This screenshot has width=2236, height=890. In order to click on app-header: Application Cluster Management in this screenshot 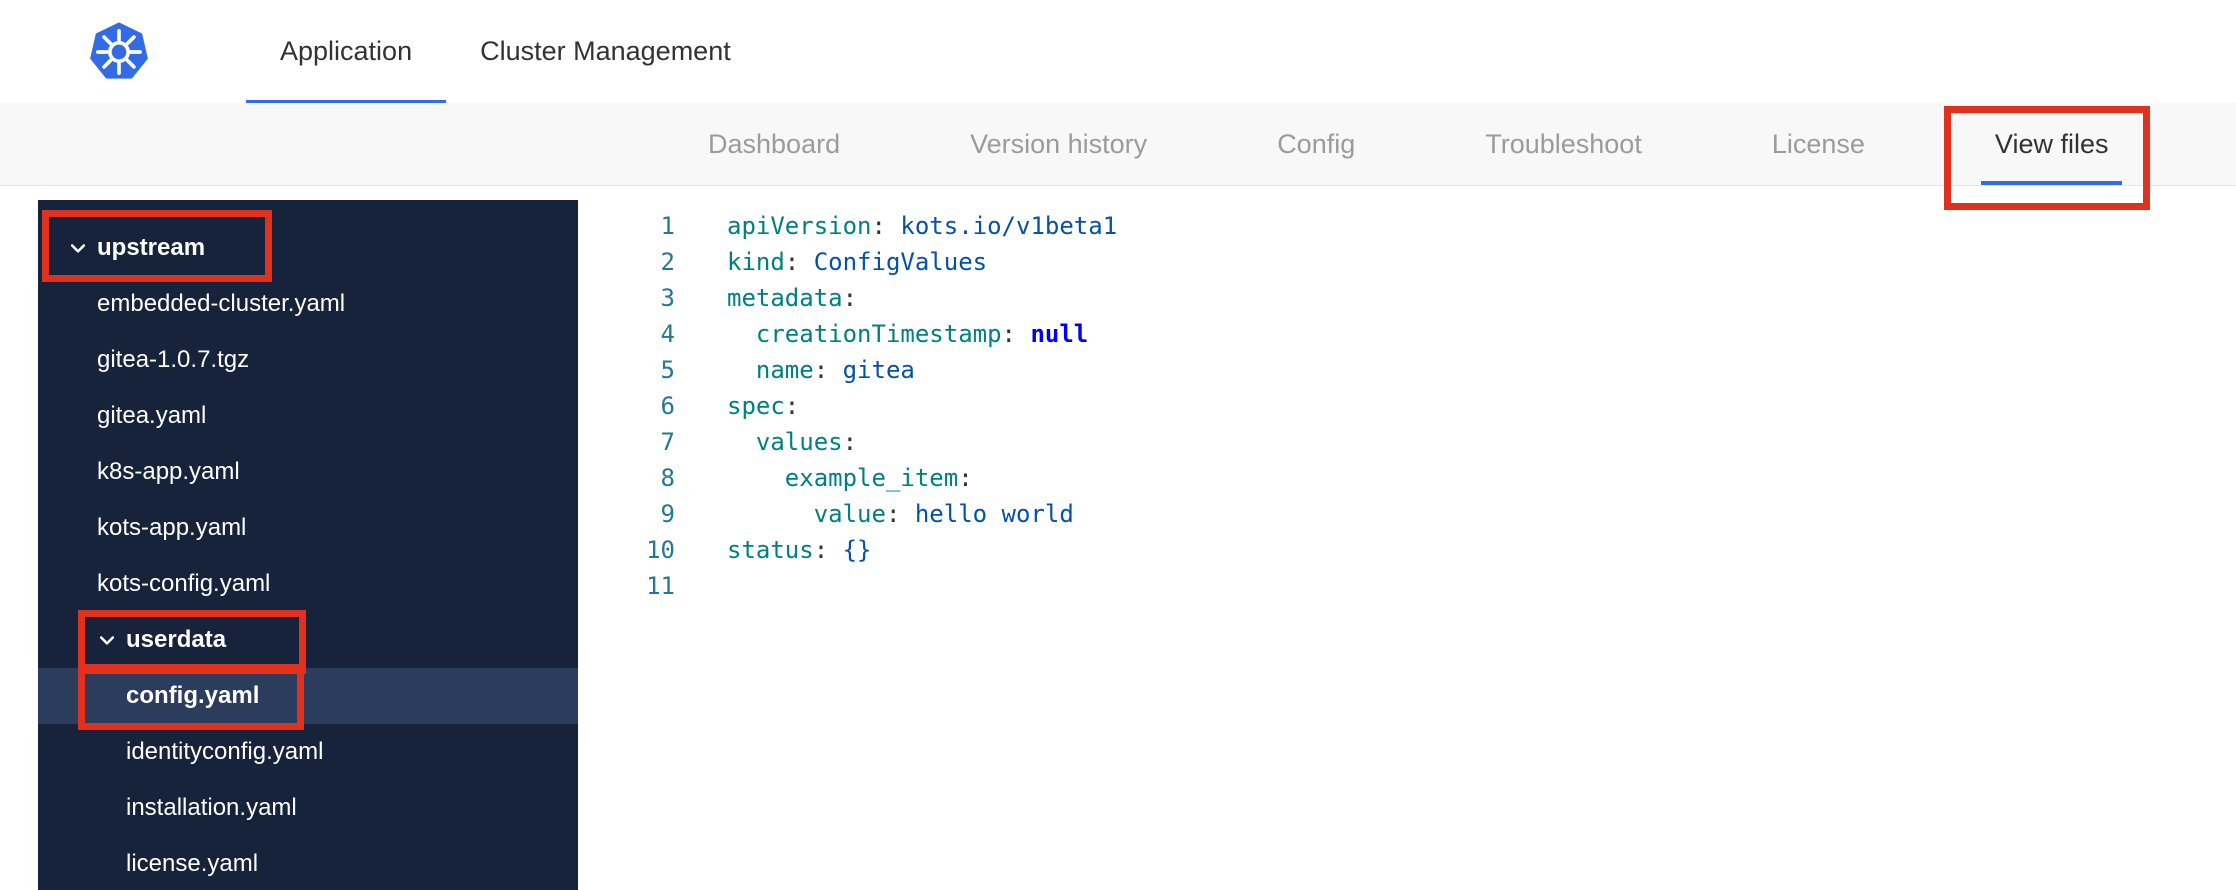, I will do `click(1118, 52)`.